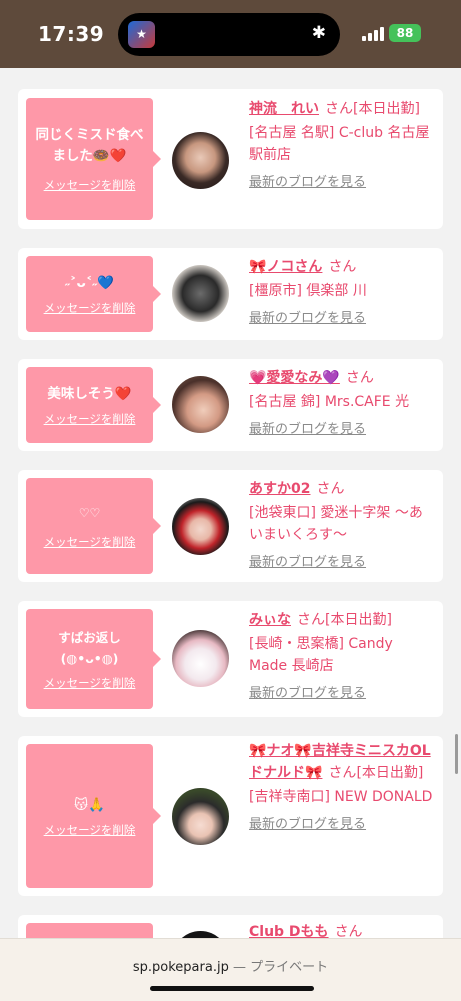 The width and height of the screenshot is (461, 1001). Describe the element at coordinates (89, 512) in the screenshot. I see `message-text: ♡♡` at that location.